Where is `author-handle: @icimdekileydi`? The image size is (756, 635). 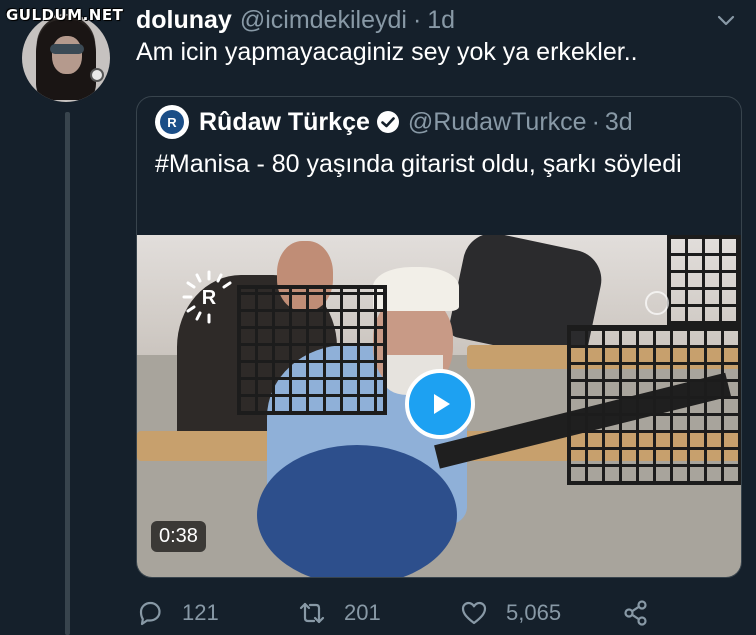 author-handle: @icimdekileydi is located at coordinates (323, 20).